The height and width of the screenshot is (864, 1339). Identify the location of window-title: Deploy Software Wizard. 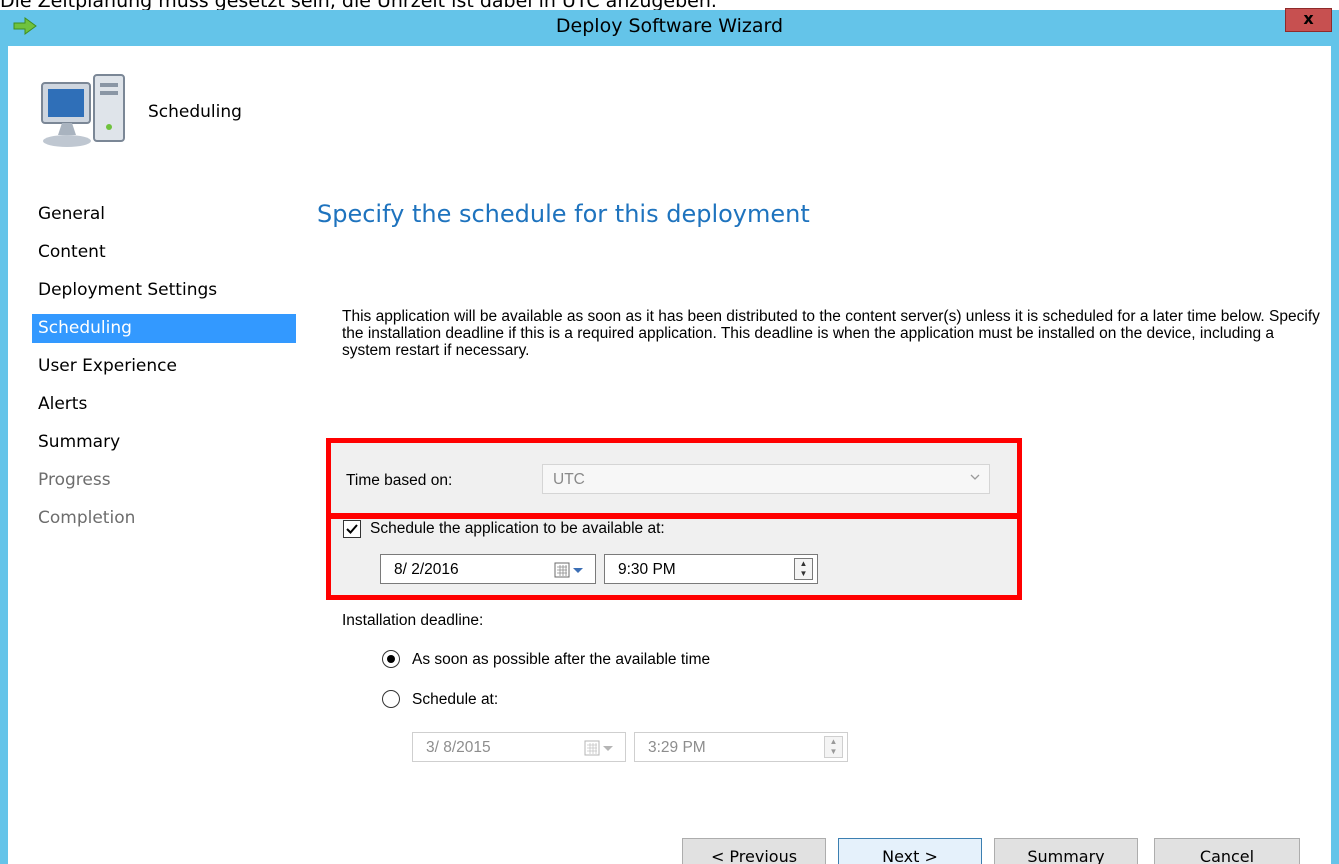
(669, 26).